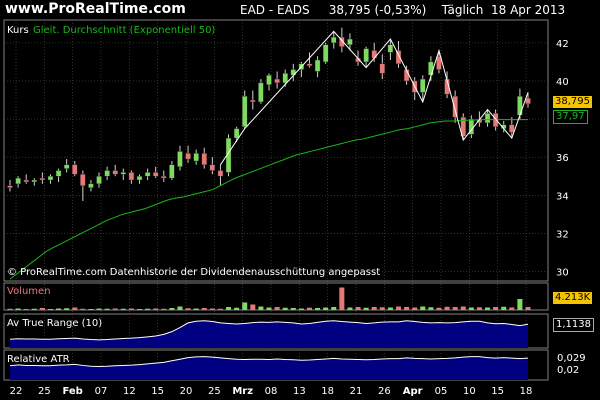  What do you see at coordinates (572, 102) in the screenshot?
I see `last-price-label: 38,795` at bounding box center [572, 102].